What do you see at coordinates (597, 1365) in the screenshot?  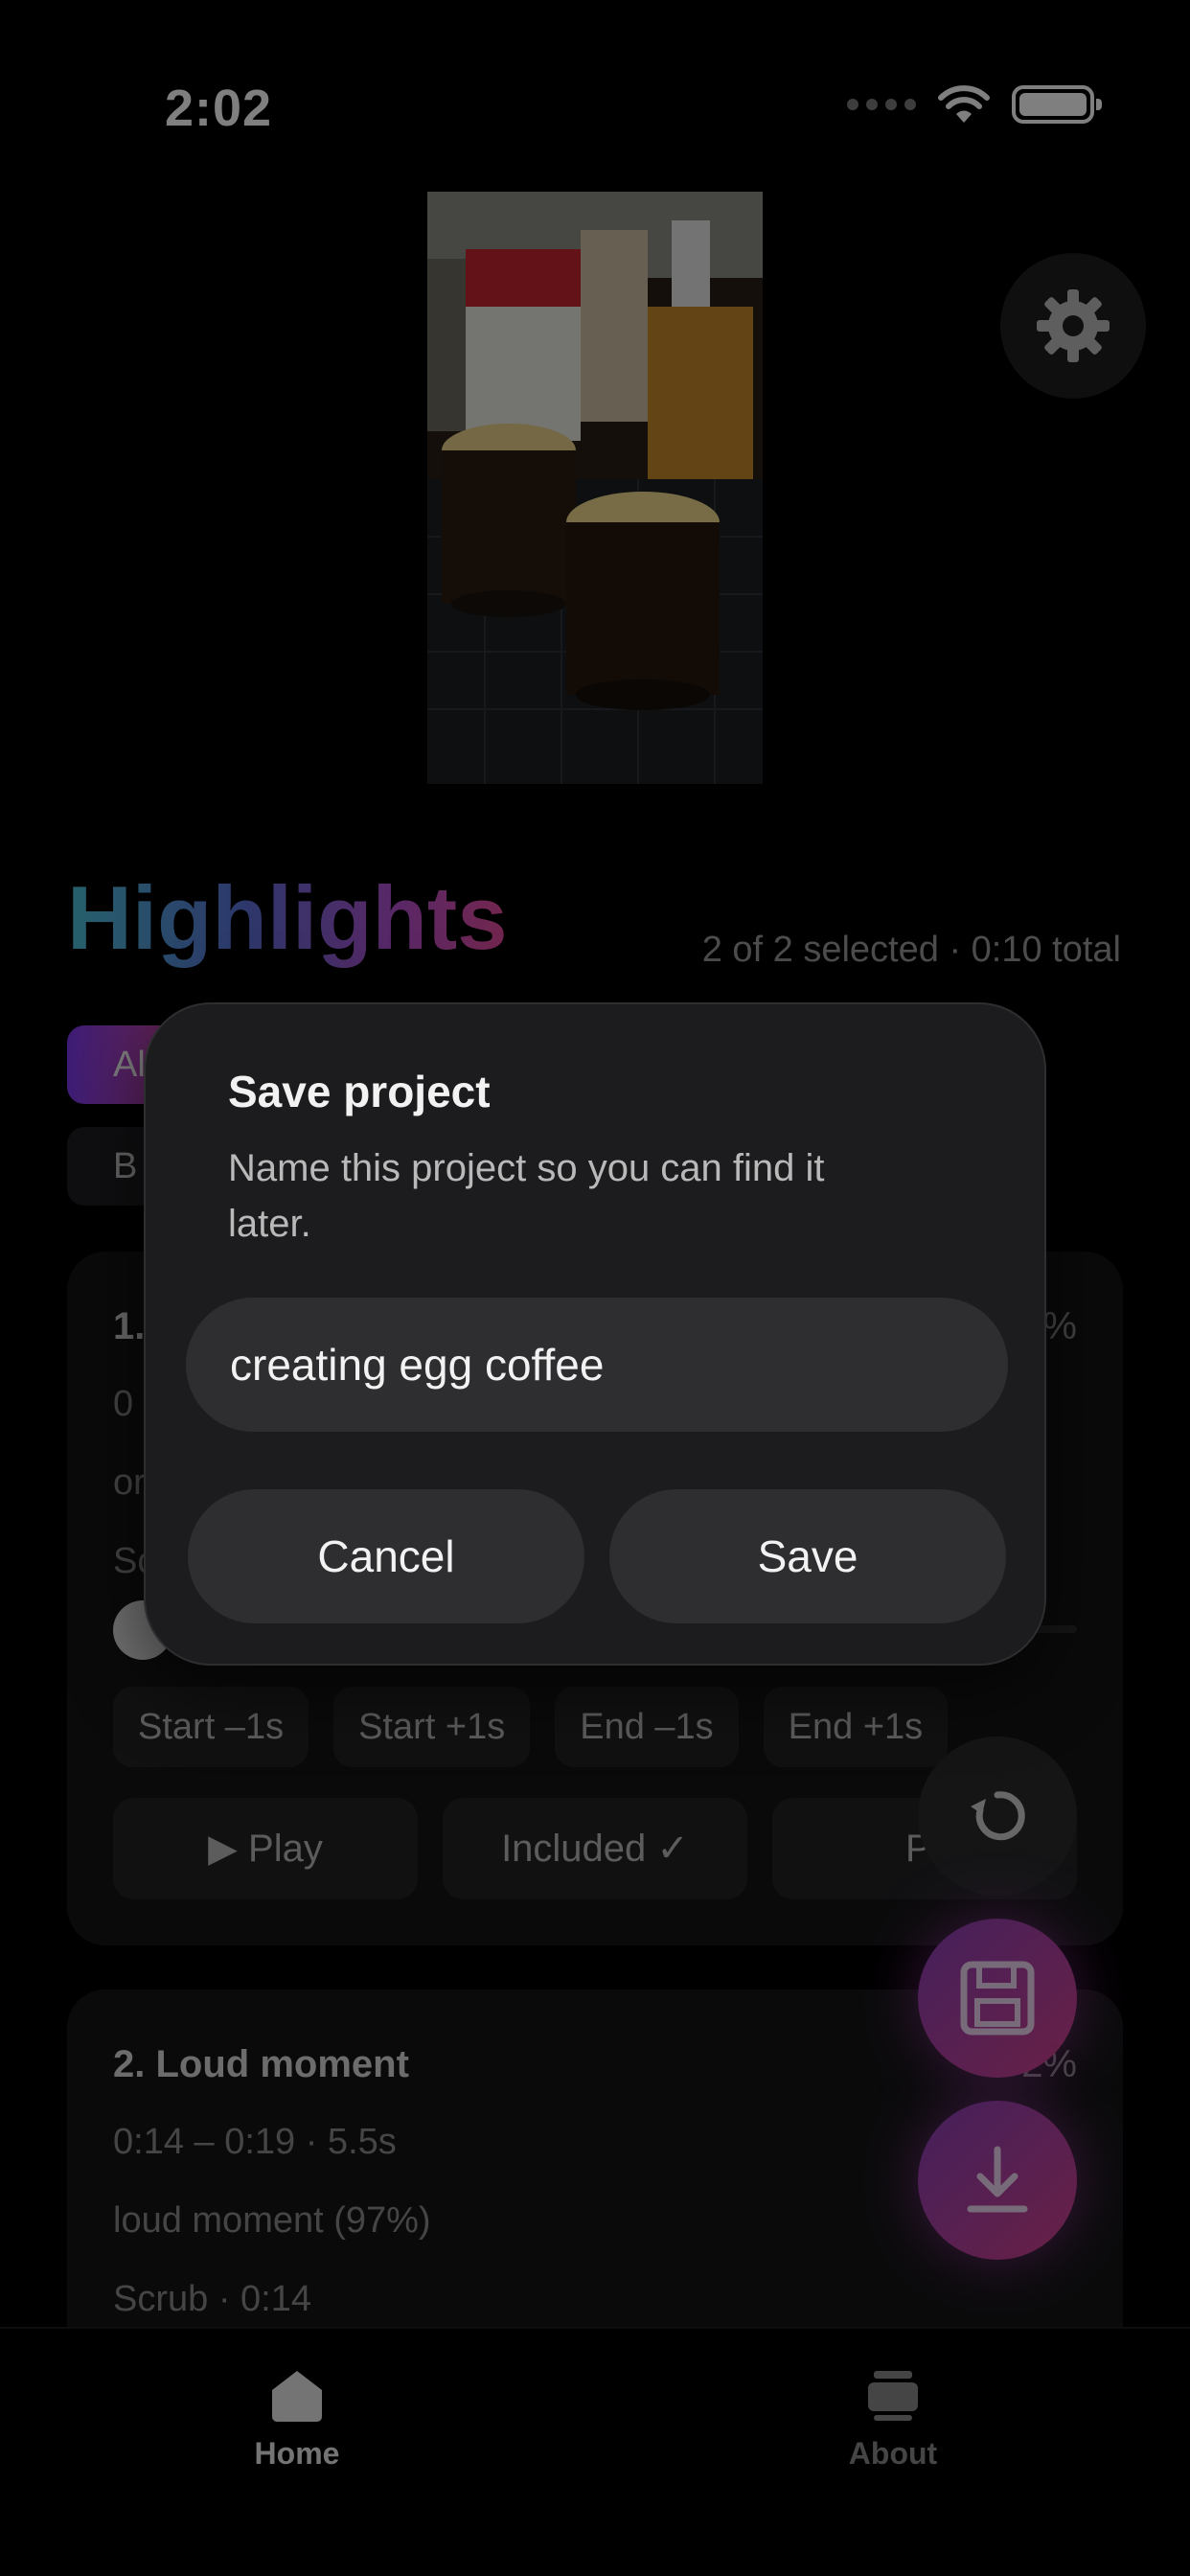 I see `project-name-input` at bounding box center [597, 1365].